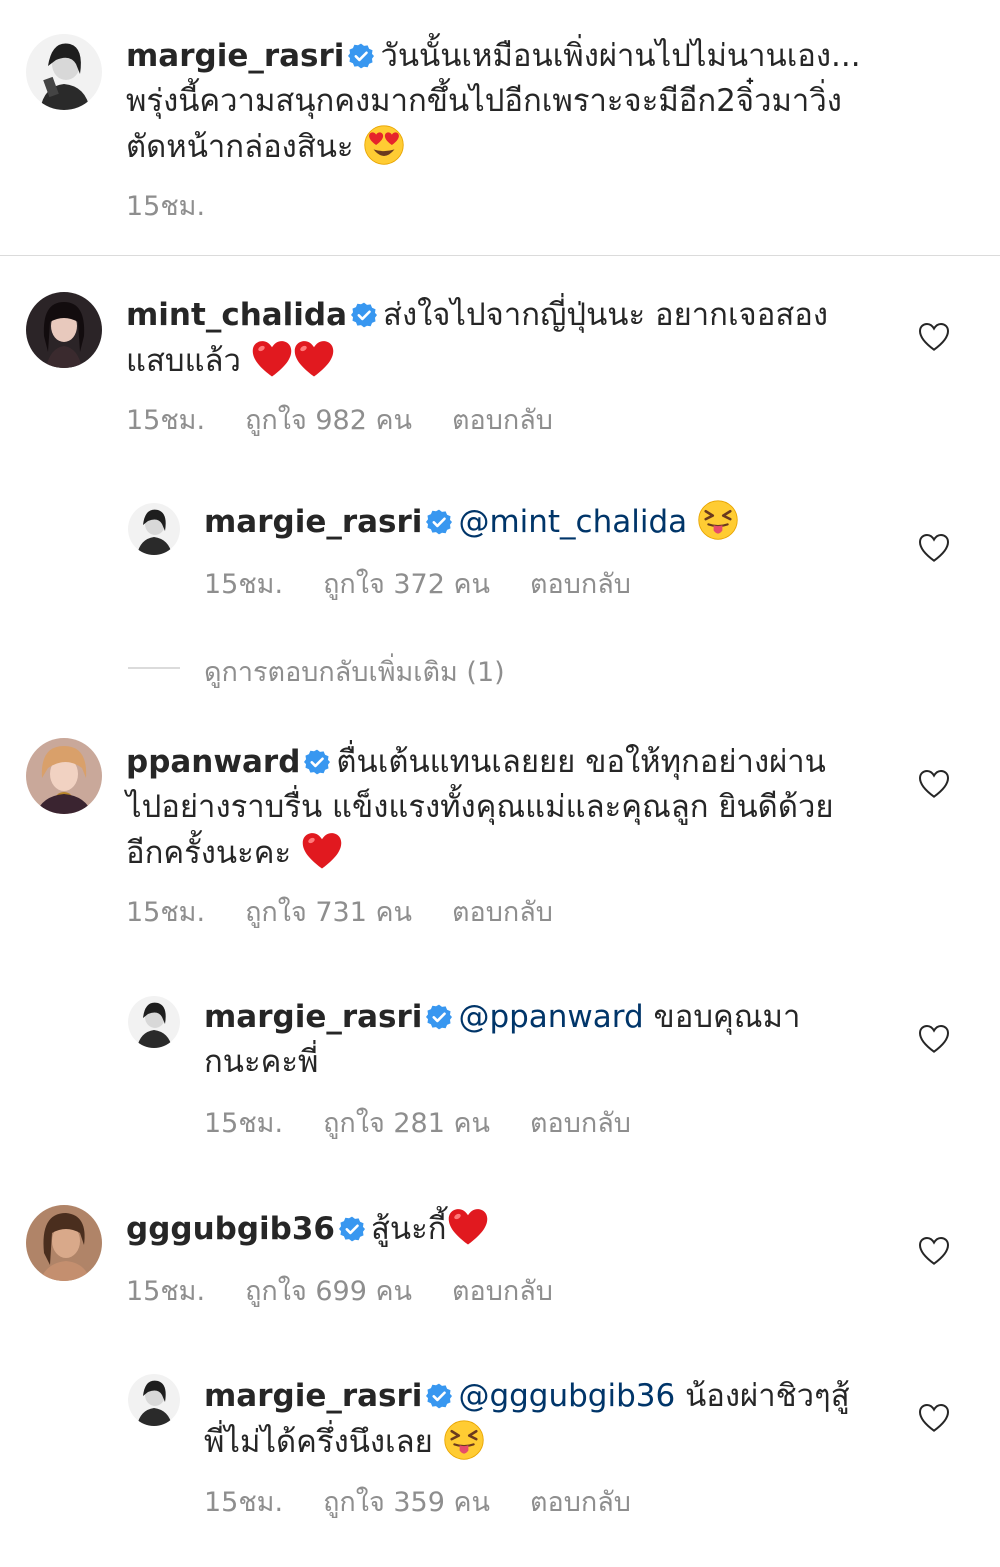 Image resolution: width=1000 pixels, height=1567 pixels. I want to click on comment-text-line2: แสบแล้ว, so click(183, 361).